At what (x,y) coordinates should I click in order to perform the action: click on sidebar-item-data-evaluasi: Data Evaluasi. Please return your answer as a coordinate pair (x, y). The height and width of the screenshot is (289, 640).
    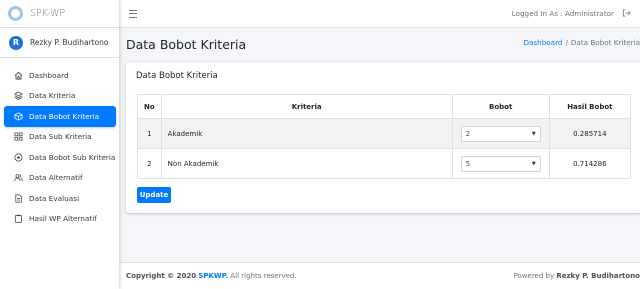
    Looking at the image, I should click on (60, 198).